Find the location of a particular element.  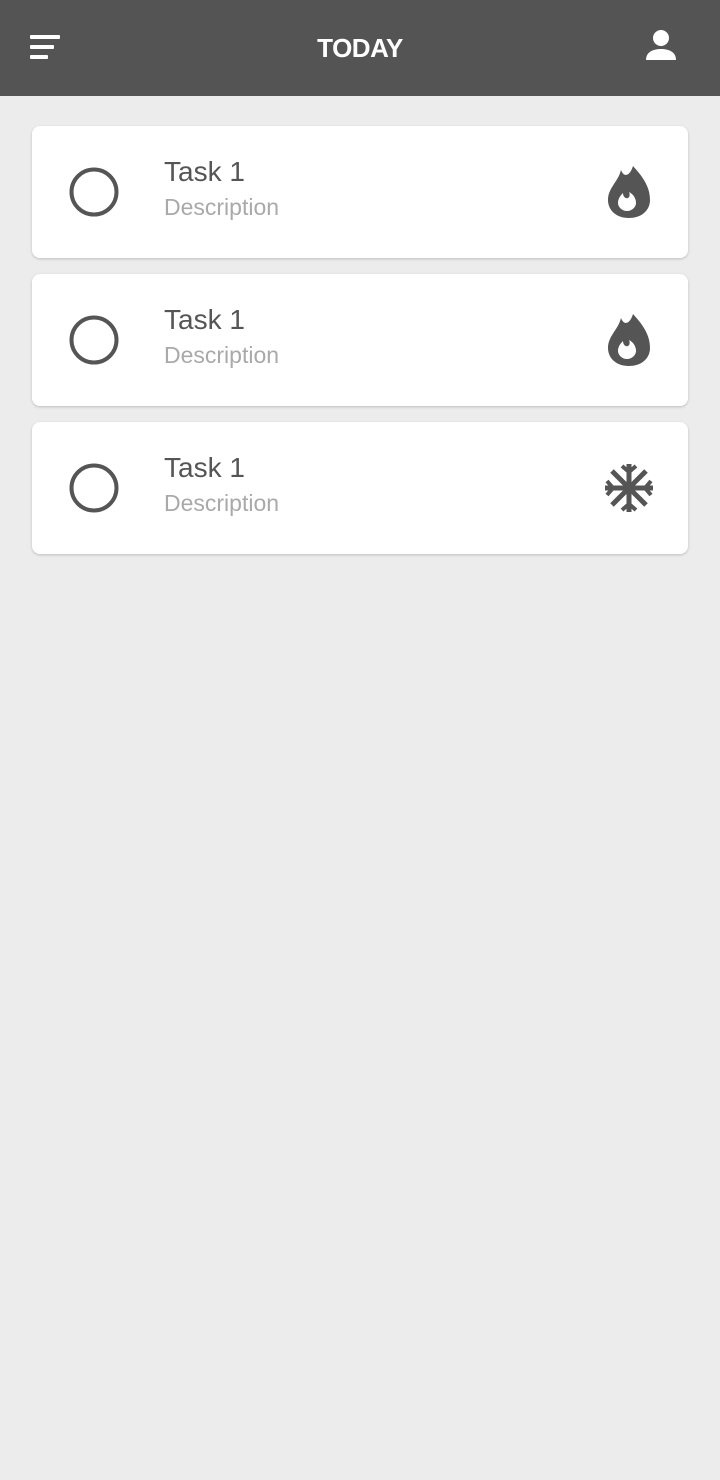

person-icon is located at coordinates (661, 47).